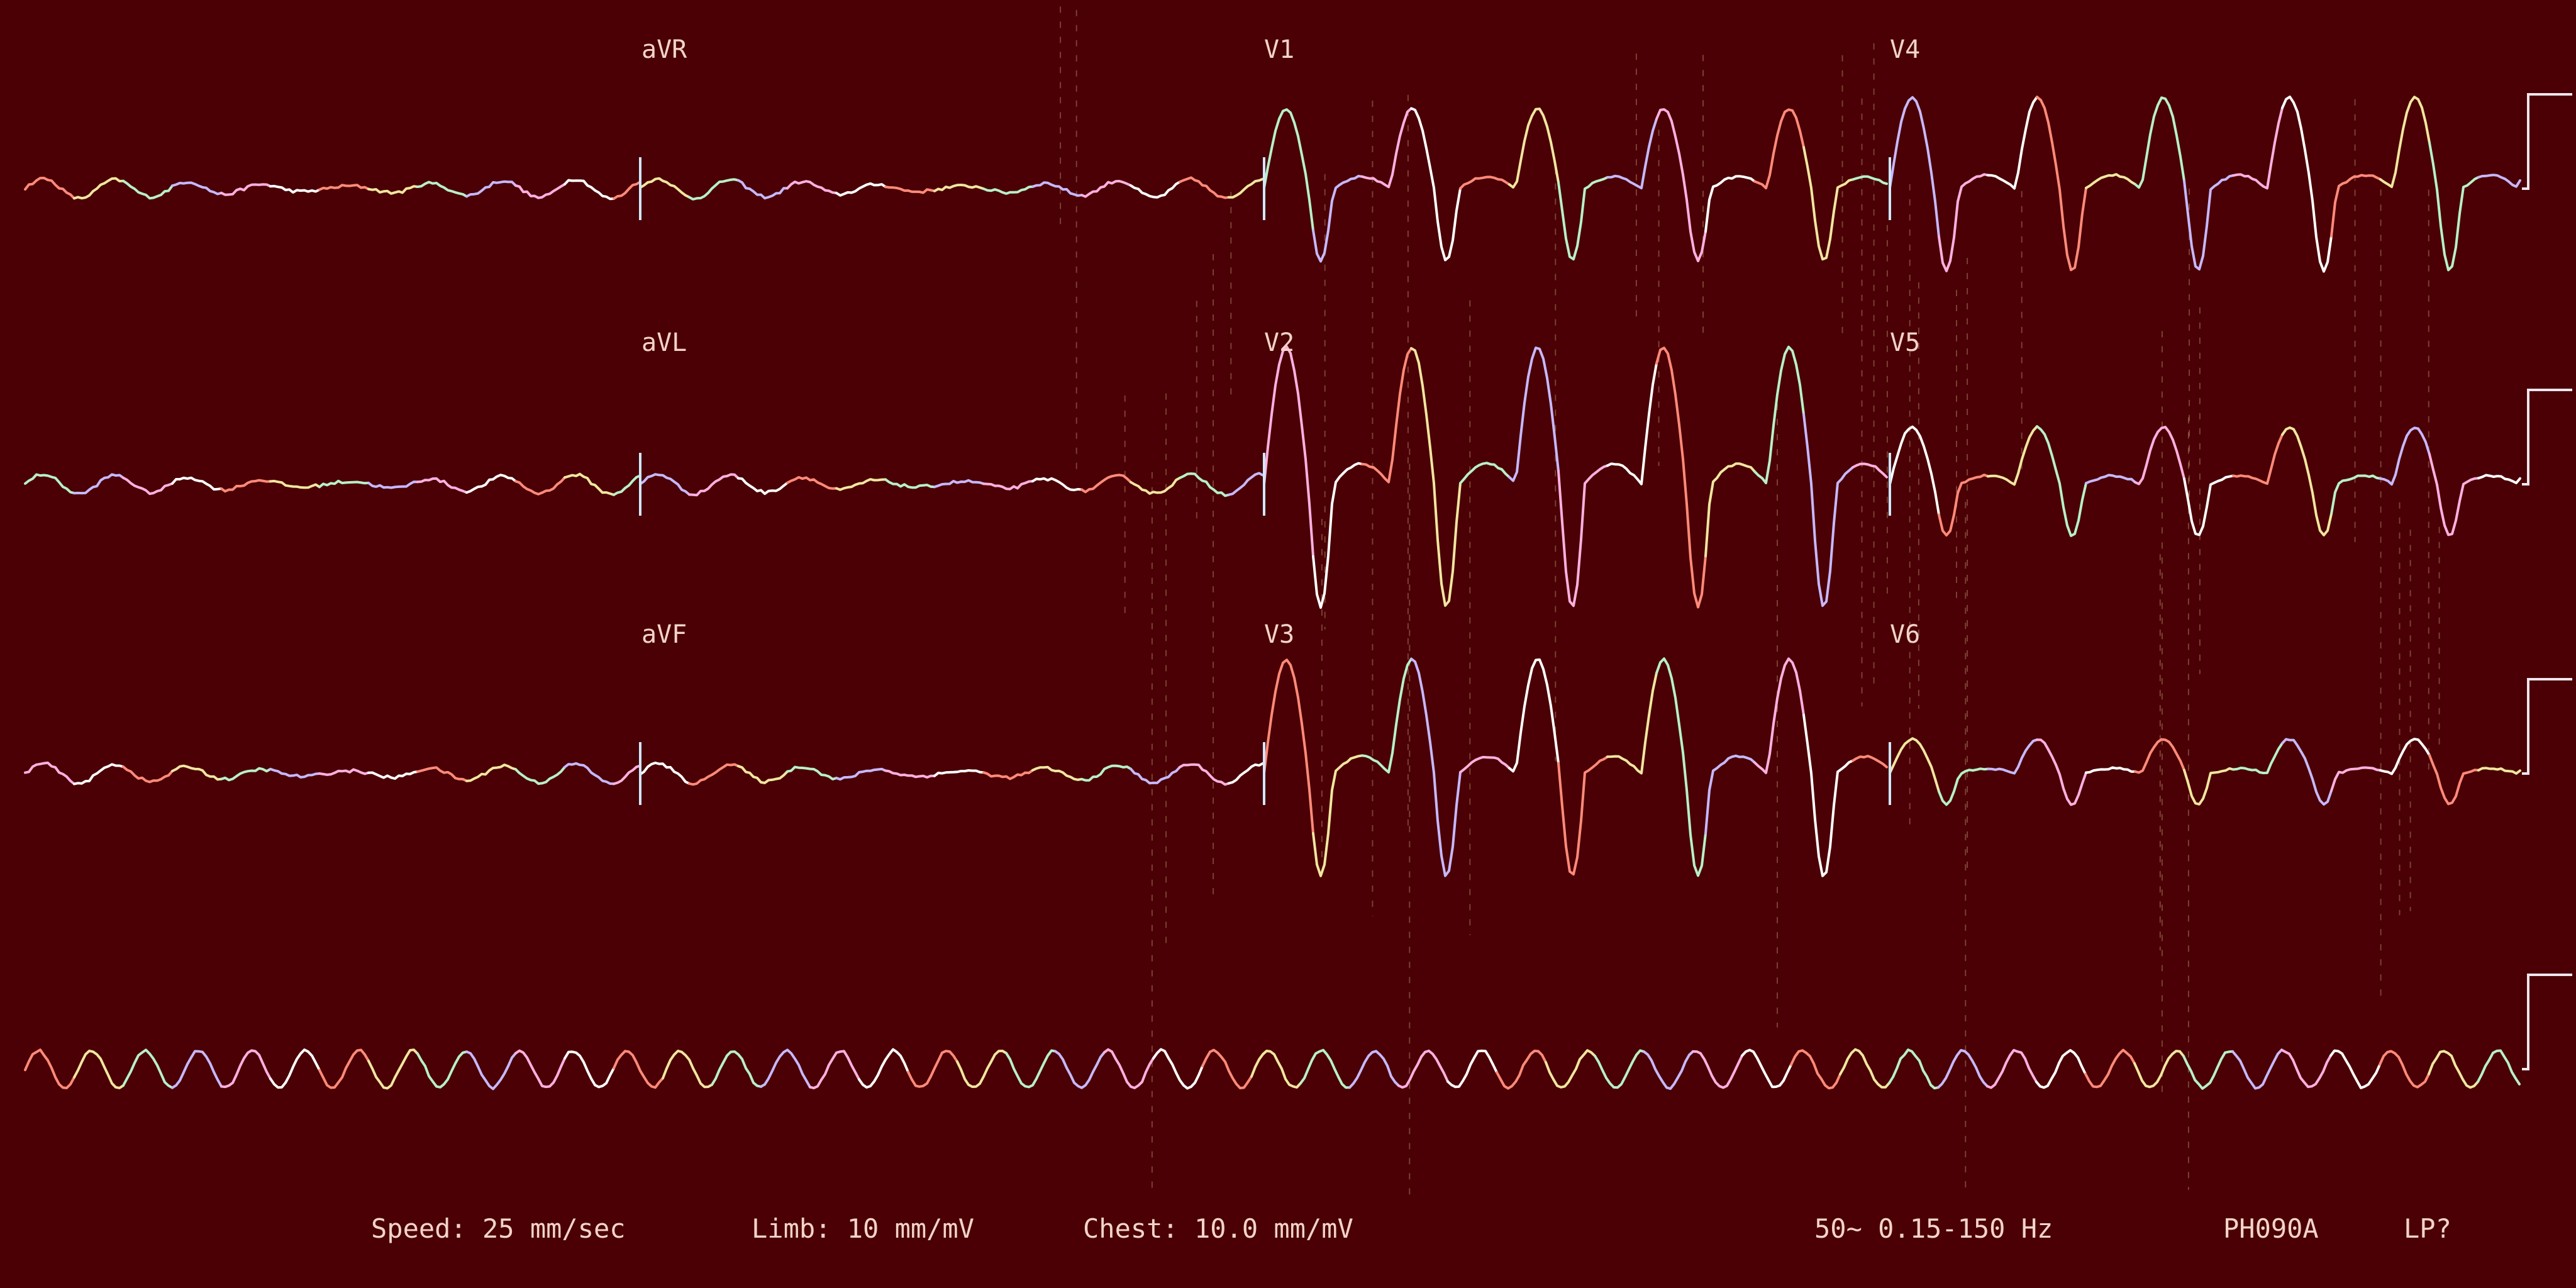 This screenshot has width=2576, height=1288. What do you see at coordinates (664, 634) in the screenshot?
I see `lead-label-avf: aVF` at bounding box center [664, 634].